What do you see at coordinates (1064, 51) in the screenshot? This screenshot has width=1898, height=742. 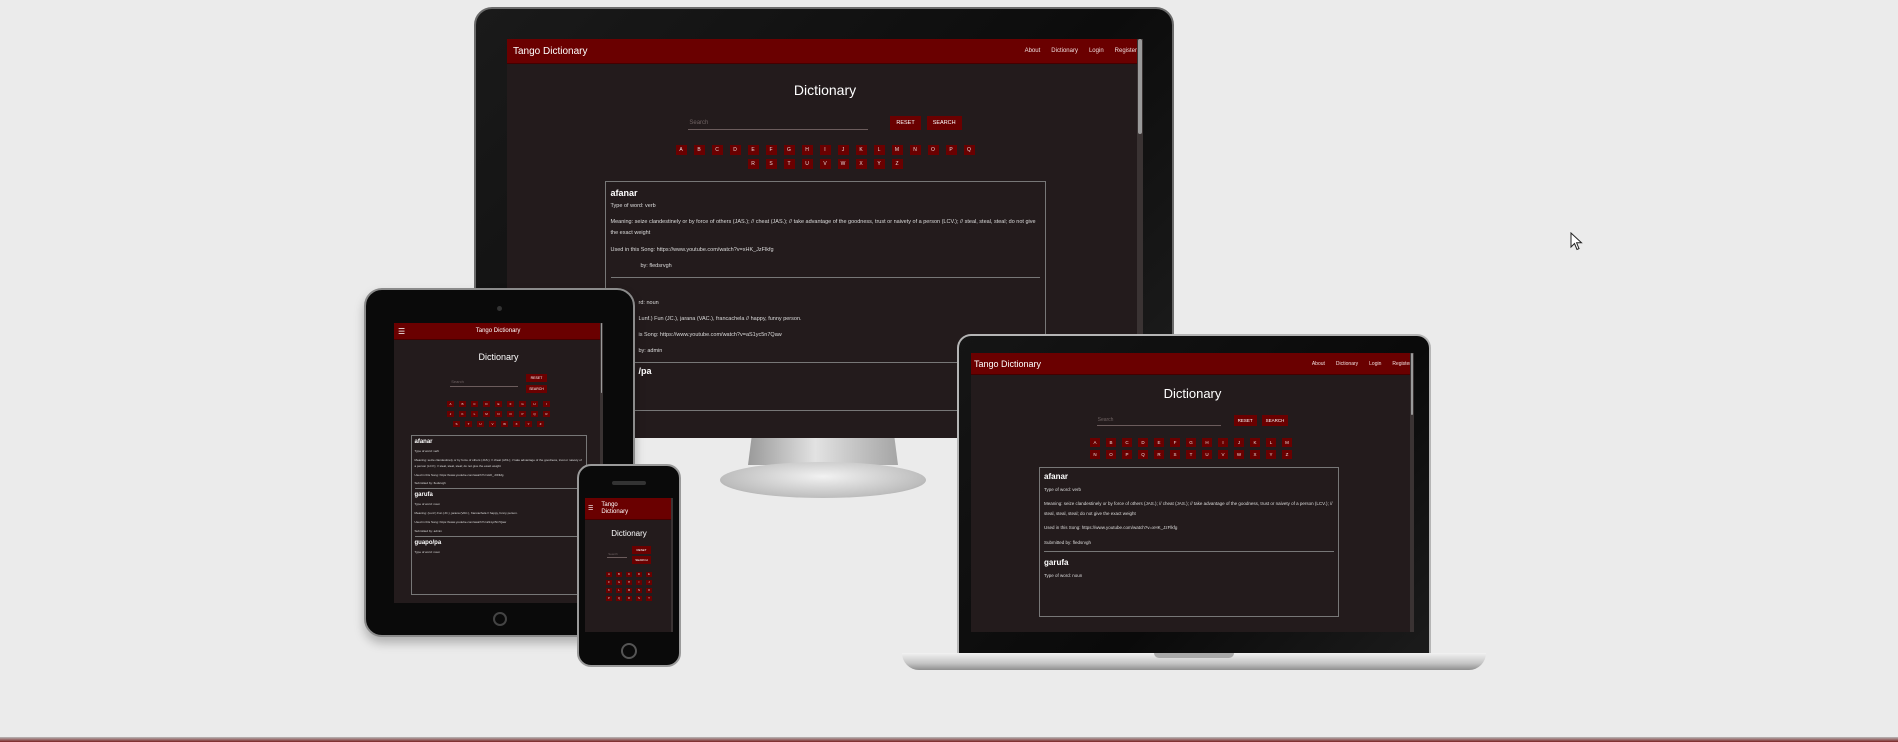 I see `nav-dictionary: Dictionary` at bounding box center [1064, 51].